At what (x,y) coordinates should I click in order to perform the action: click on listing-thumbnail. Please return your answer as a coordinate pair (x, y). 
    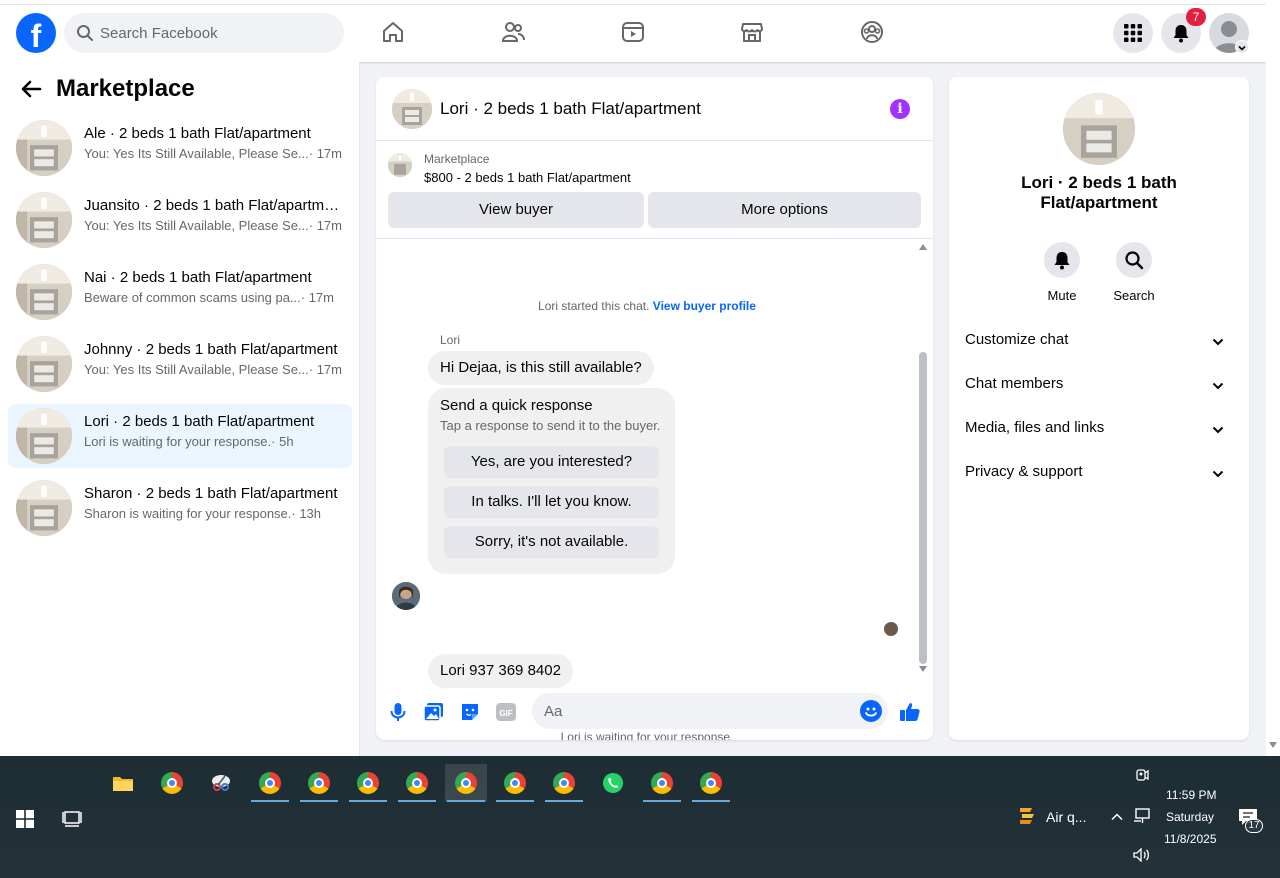
    Looking at the image, I should click on (400, 165).